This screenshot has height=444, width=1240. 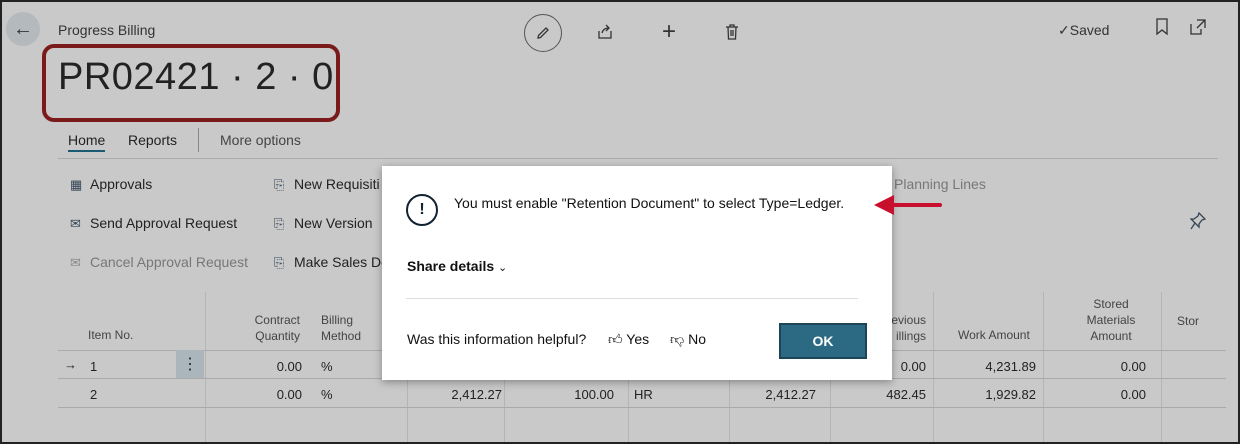 I want to click on header-item-no: Item No., so click(x=110, y=335).